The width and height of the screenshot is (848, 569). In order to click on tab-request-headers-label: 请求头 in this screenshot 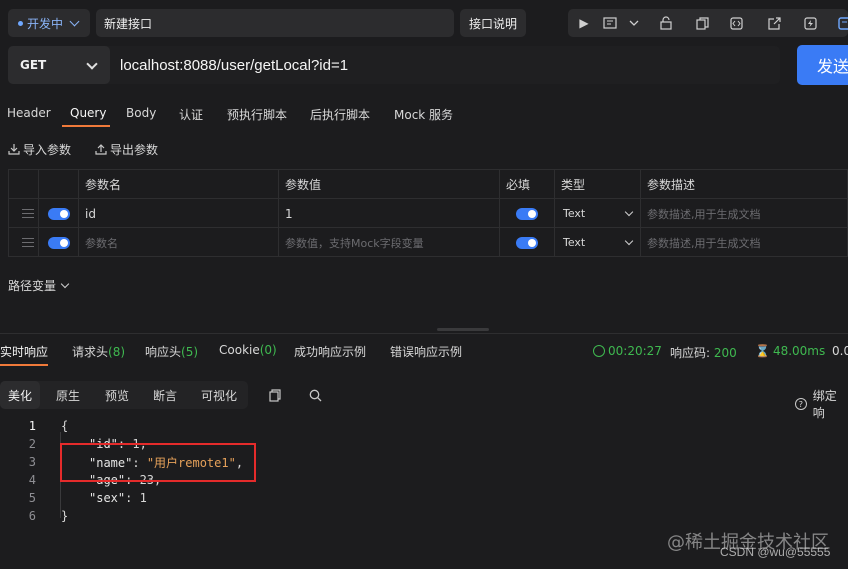, I will do `click(90, 352)`.